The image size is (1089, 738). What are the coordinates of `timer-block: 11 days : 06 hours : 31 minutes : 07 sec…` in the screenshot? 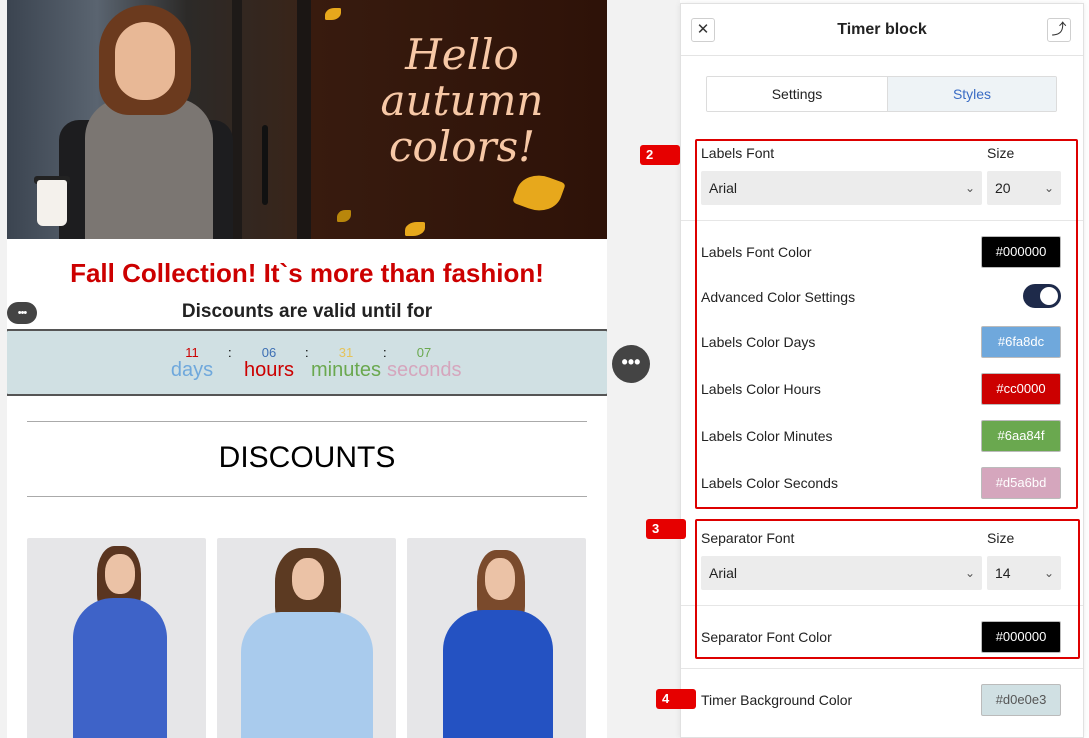 It's located at (307, 362).